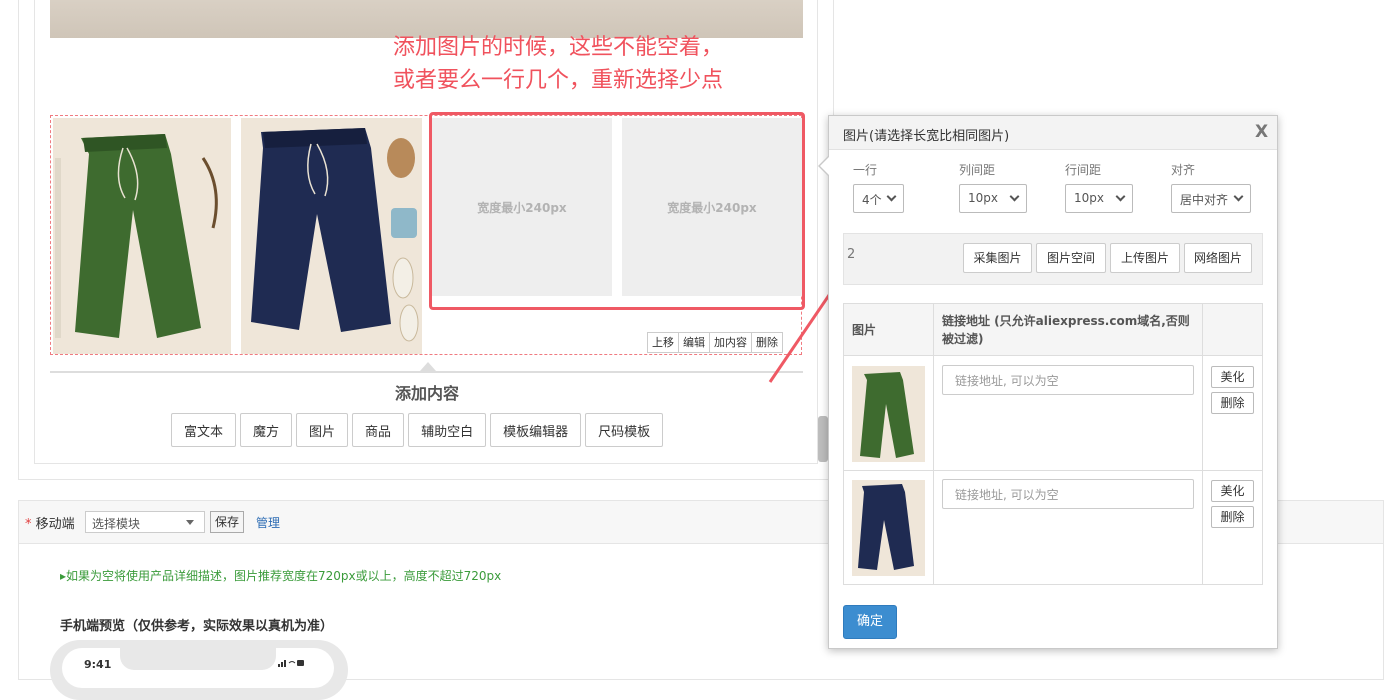  Describe the element at coordinates (428, 366) in the screenshot. I see `divider-pointer` at that location.